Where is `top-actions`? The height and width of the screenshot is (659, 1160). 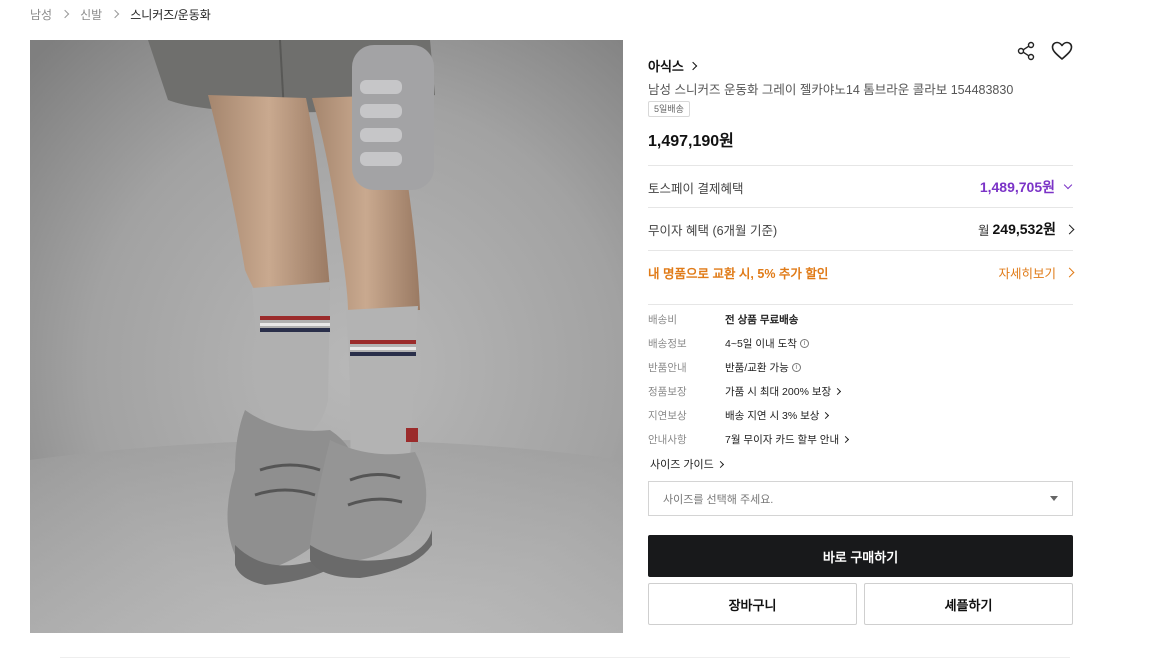 top-actions is located at coordinates (1044, 51).